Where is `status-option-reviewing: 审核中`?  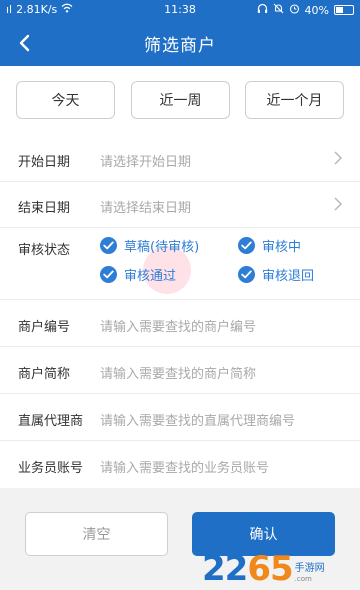 status-option-reviewing: 审核中 is located at coordinates (269, 245).